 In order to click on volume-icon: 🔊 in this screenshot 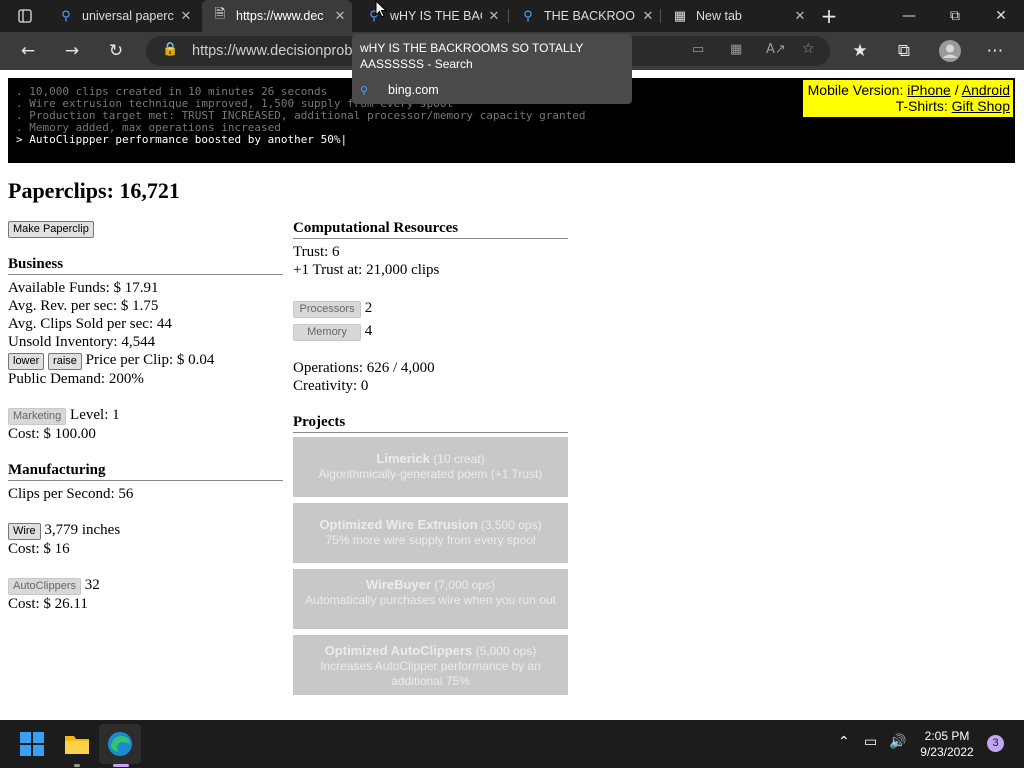, I will do `click(897, 742)`.